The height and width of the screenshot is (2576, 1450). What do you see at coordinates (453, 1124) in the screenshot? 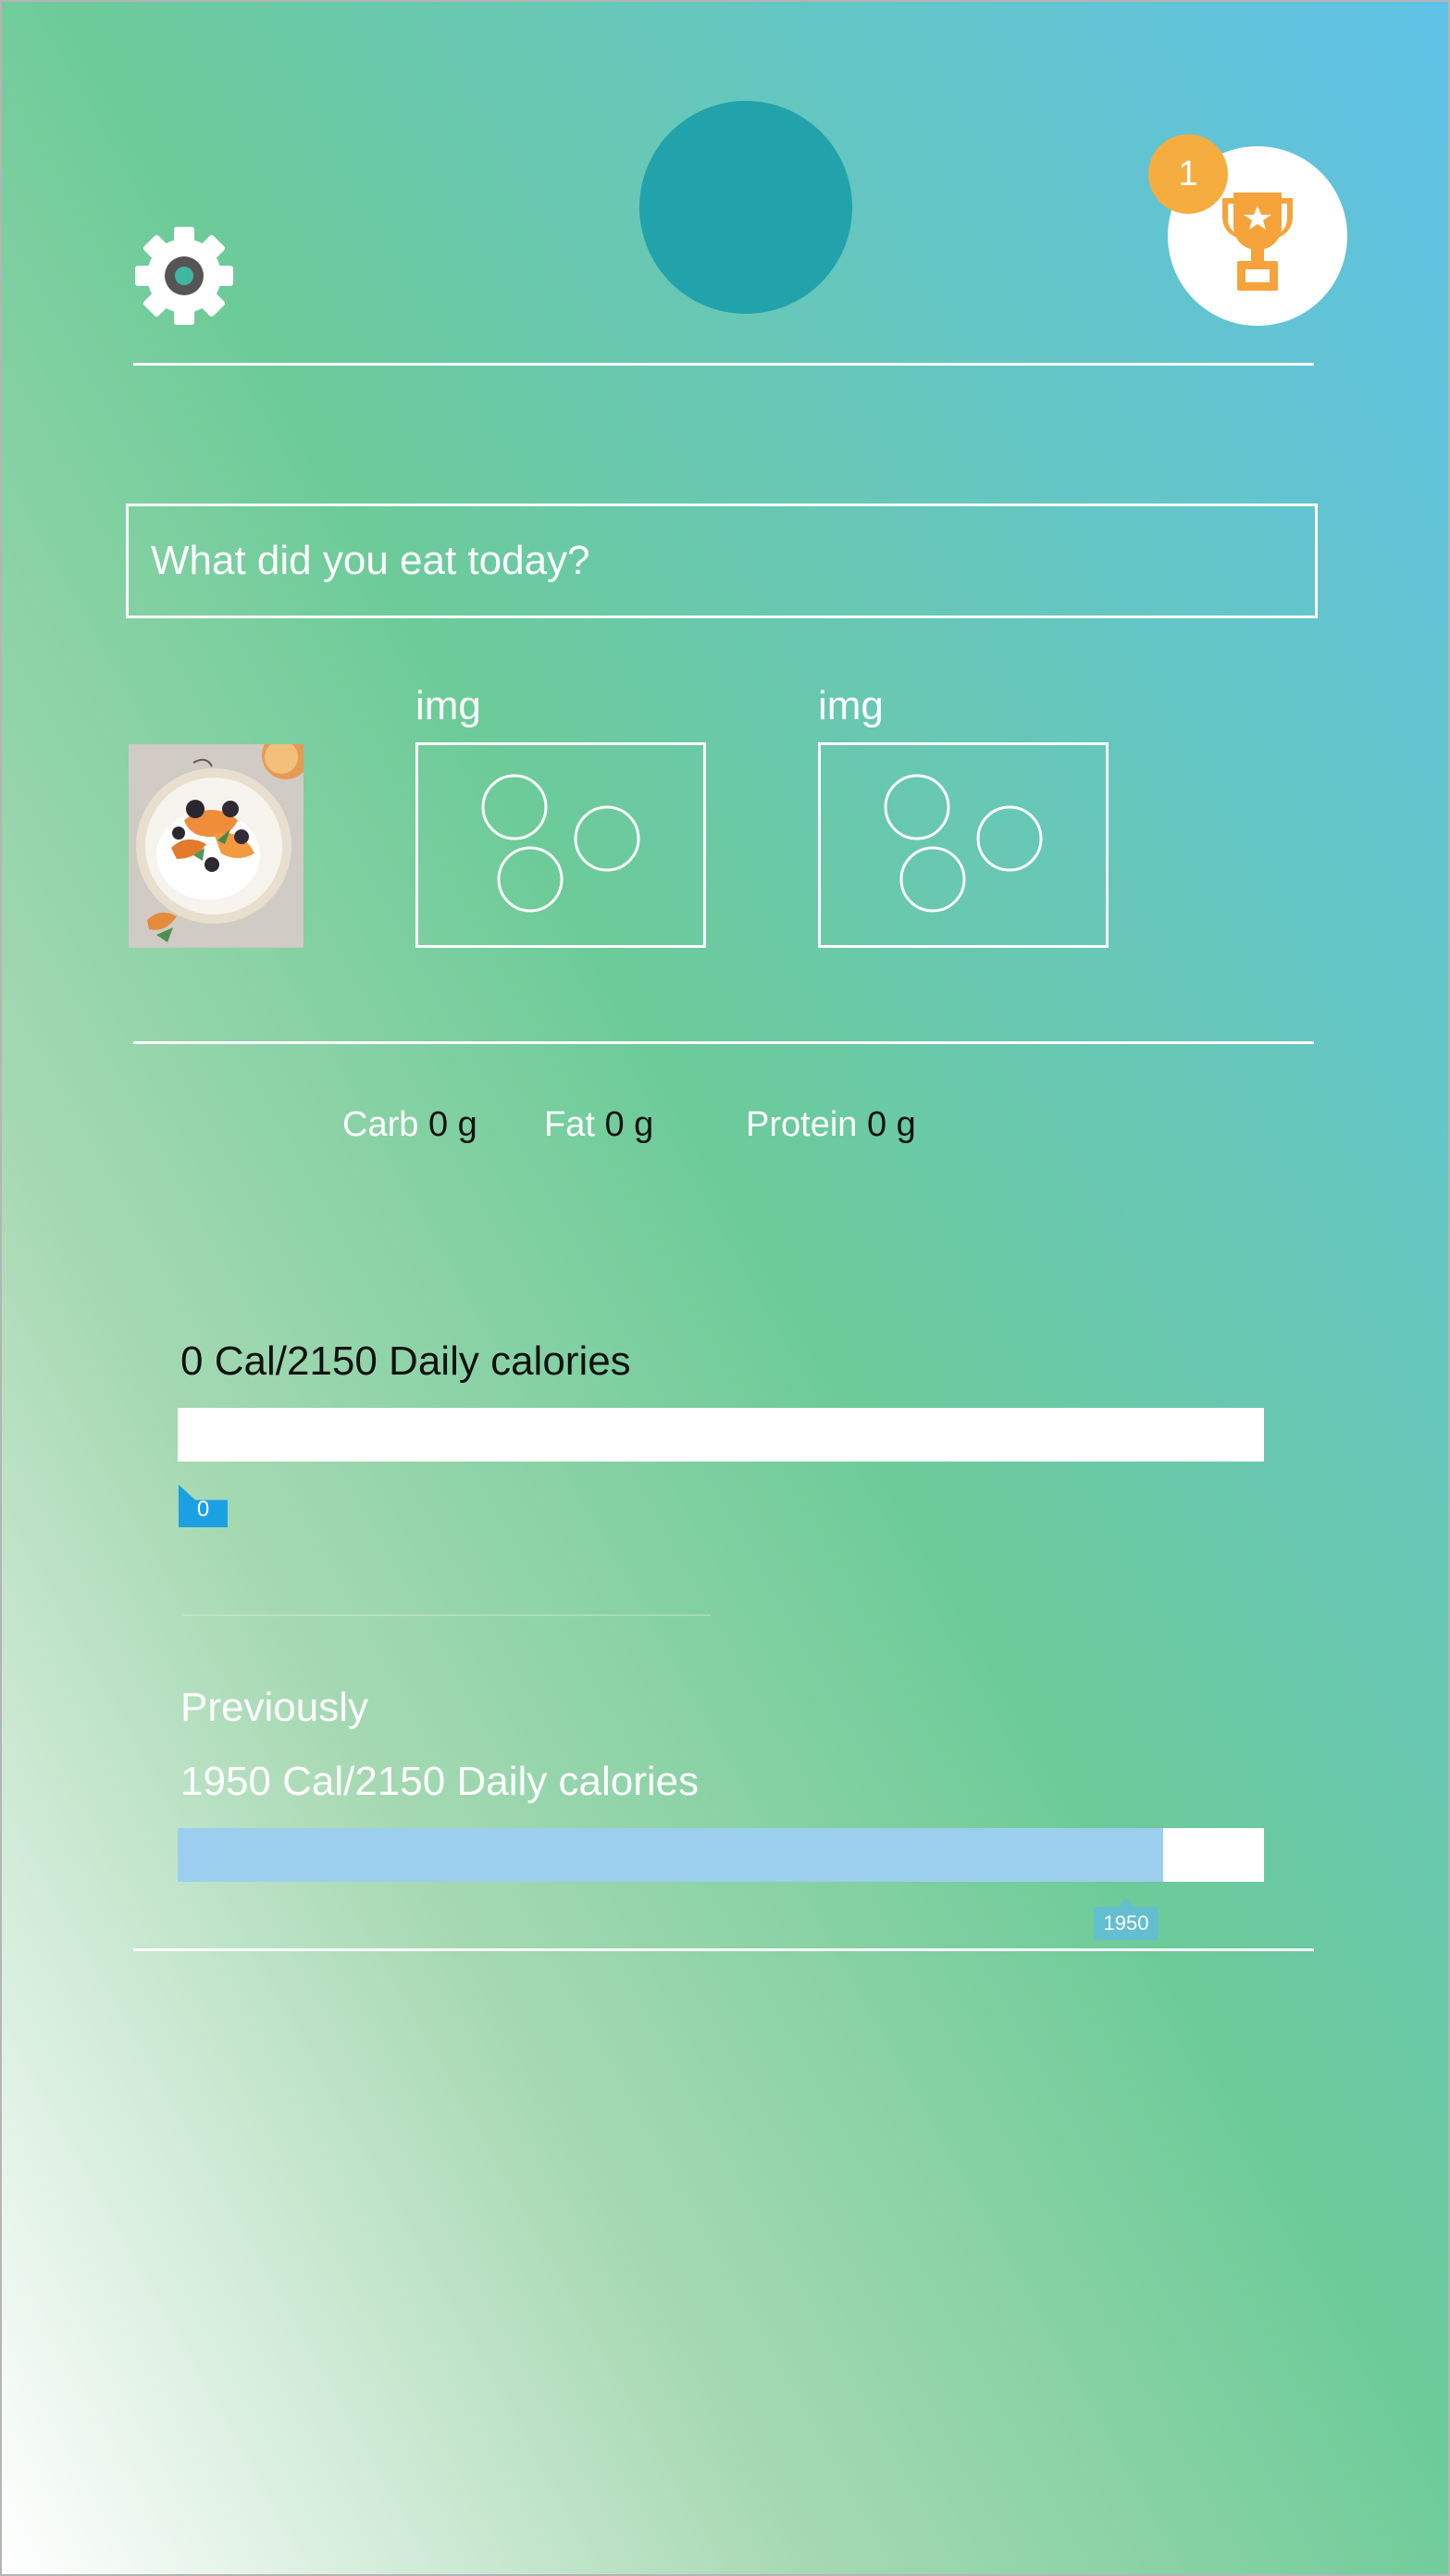
I see `macro-carb-value: 0 g` at bounding box center [453, 1124].